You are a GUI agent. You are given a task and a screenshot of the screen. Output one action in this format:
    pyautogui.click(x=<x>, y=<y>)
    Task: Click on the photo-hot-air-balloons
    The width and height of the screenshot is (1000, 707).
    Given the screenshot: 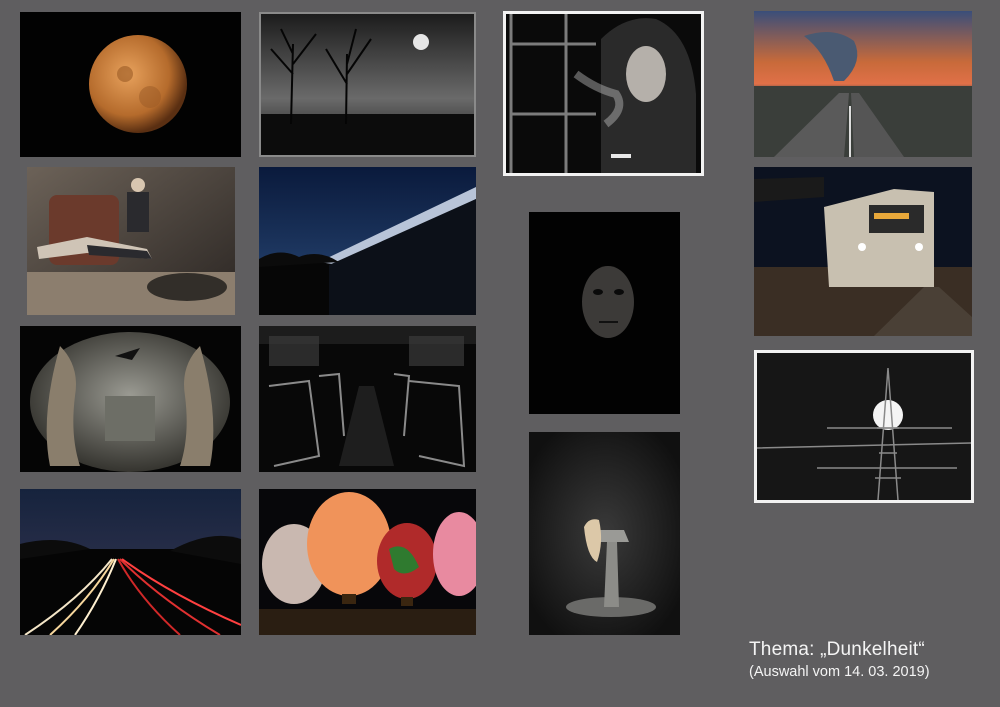 What is the action you would take?
    pyautogui.click(x=367, y=562)
    